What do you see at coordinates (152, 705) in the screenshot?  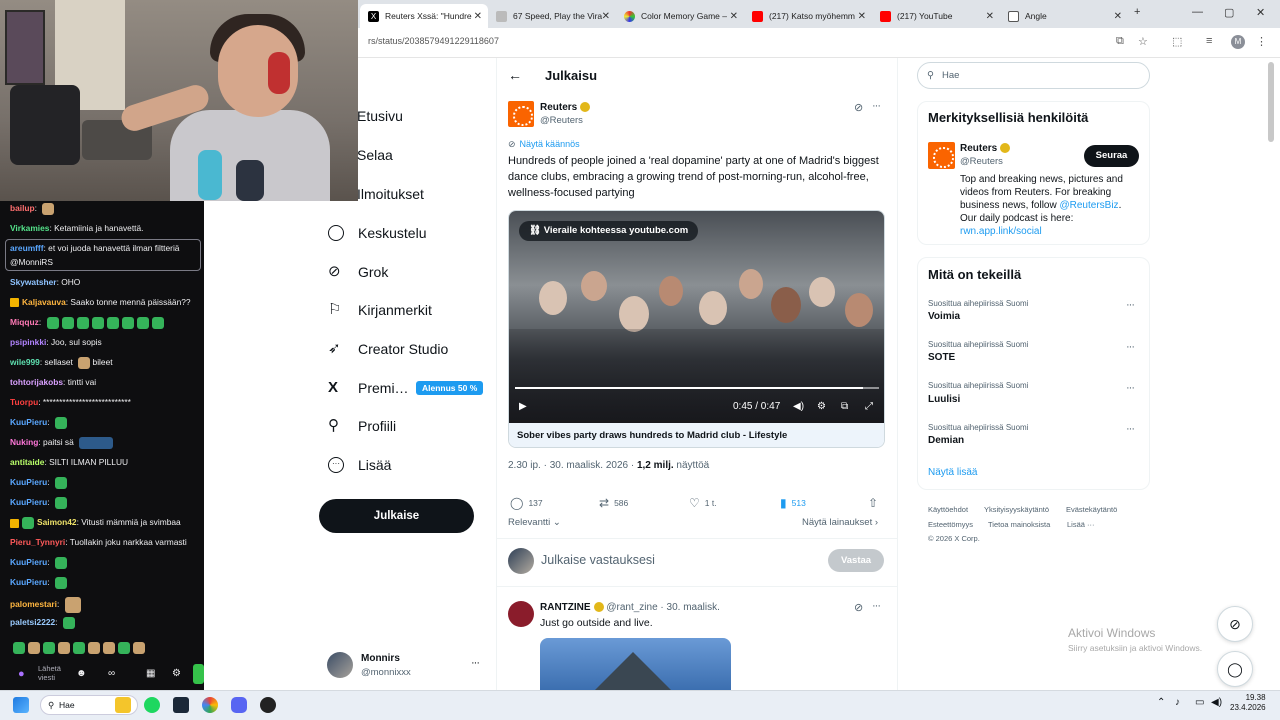 I see `spotify-icon` at bounding box center [152, 705].